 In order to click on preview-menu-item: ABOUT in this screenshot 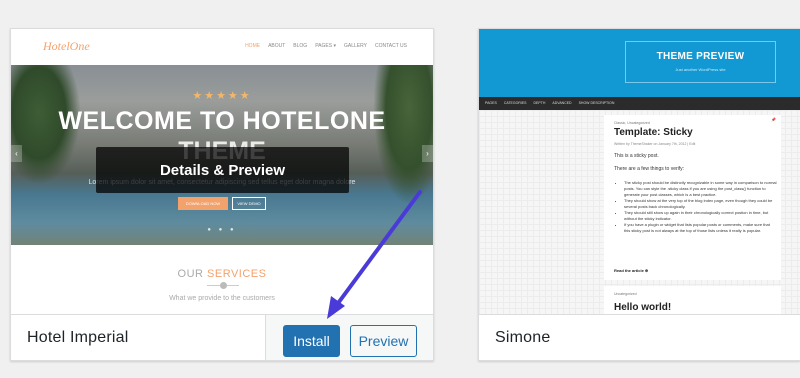, I will do `click(277, 46)`.